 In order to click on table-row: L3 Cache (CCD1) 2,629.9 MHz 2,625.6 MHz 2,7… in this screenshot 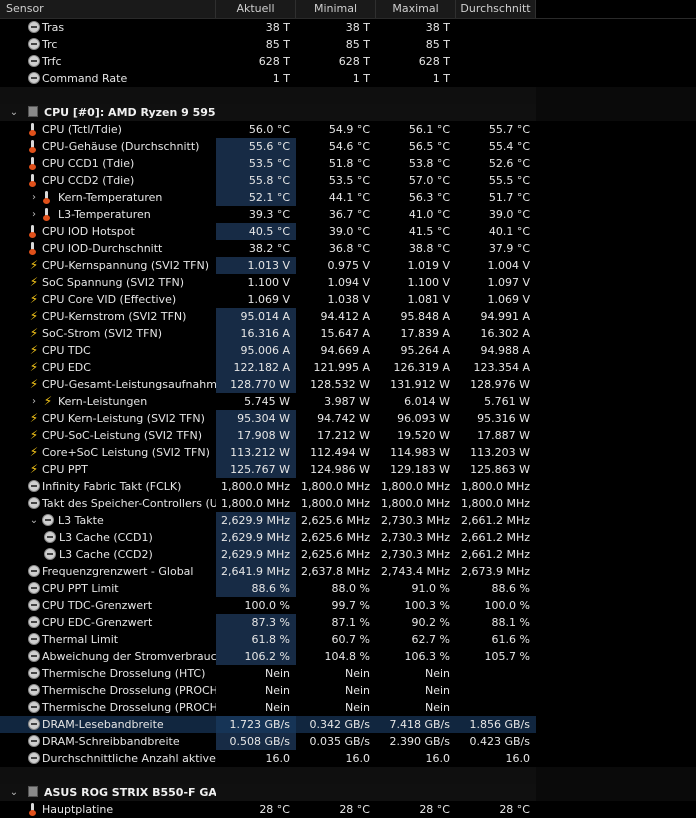, I will do `click(348, 537)`.